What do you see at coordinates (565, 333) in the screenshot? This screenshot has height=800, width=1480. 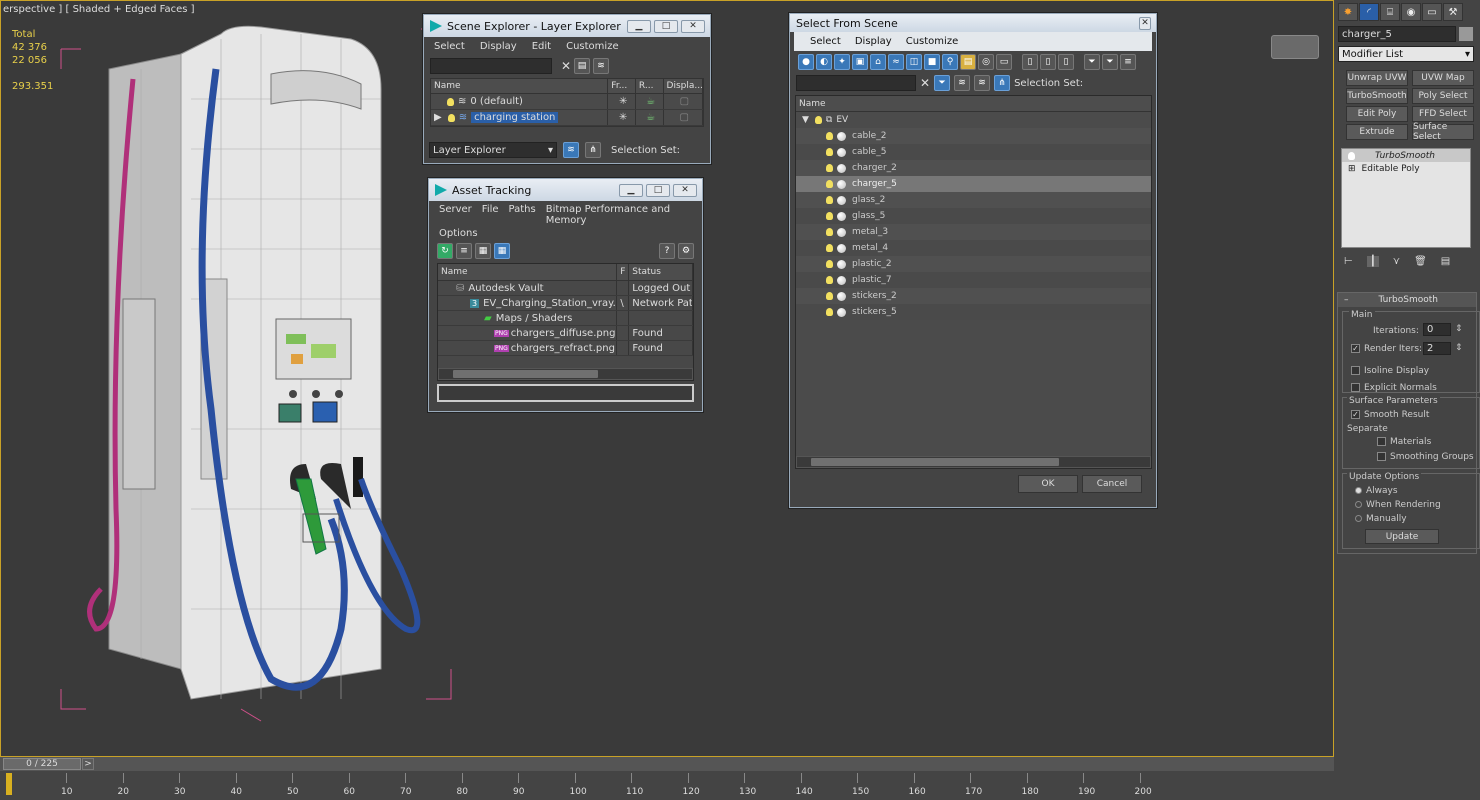 I see `asset-row: PNG chargers_diffuse.png Found` at bounding box center [565, 333].